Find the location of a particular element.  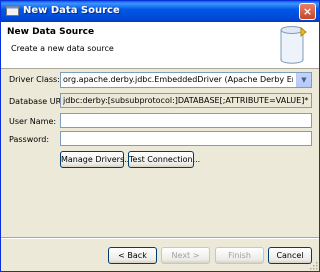

user-name-label: User Name: is located at coordinates (33, 121).